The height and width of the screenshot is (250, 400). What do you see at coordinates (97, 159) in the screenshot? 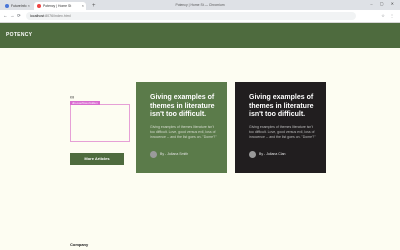
I see `more-articles-button: More Articles` at bounding box center [97, 159].